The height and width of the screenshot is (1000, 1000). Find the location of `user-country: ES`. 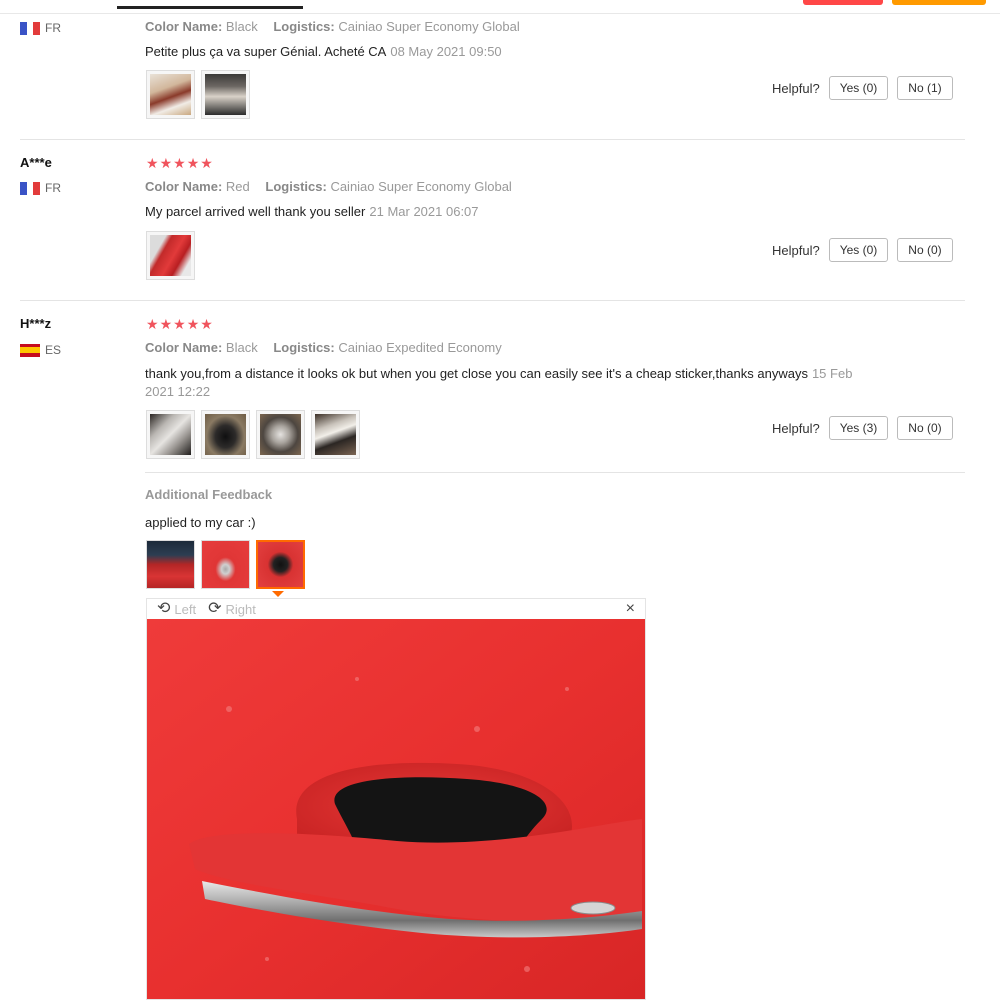

user-country: ES is located at coordinates (40, 350).